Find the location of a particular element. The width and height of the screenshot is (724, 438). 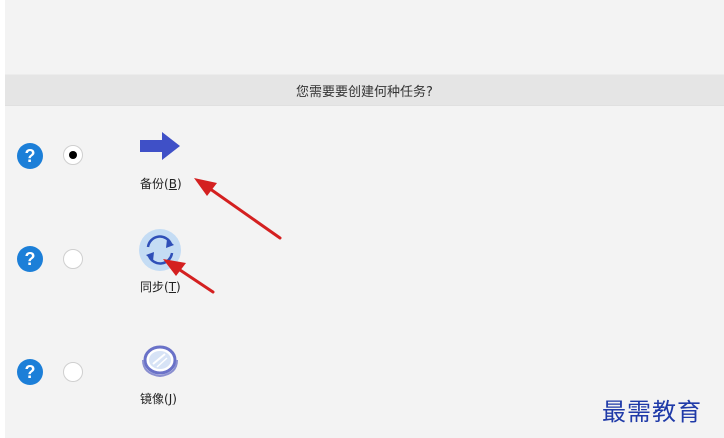

mirror-help-icon: ? is located at coordinates (30, 372).